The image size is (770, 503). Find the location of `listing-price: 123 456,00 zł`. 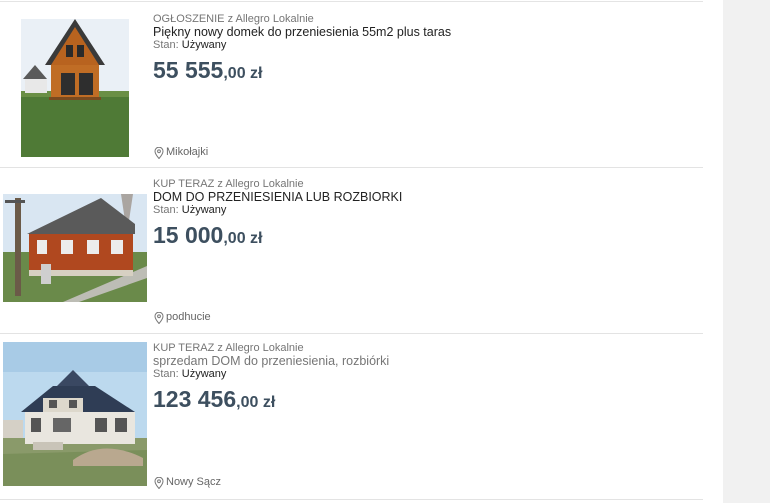

listing-price: 123 456,00 zł is located at coordinates (214, 401).